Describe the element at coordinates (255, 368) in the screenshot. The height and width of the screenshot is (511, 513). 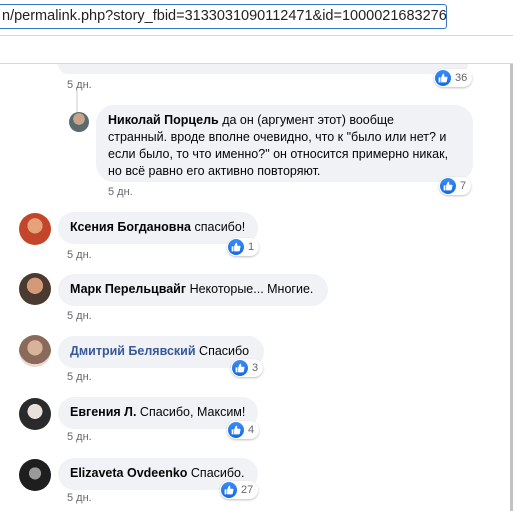
I see `reactions-number: 3` at that location.